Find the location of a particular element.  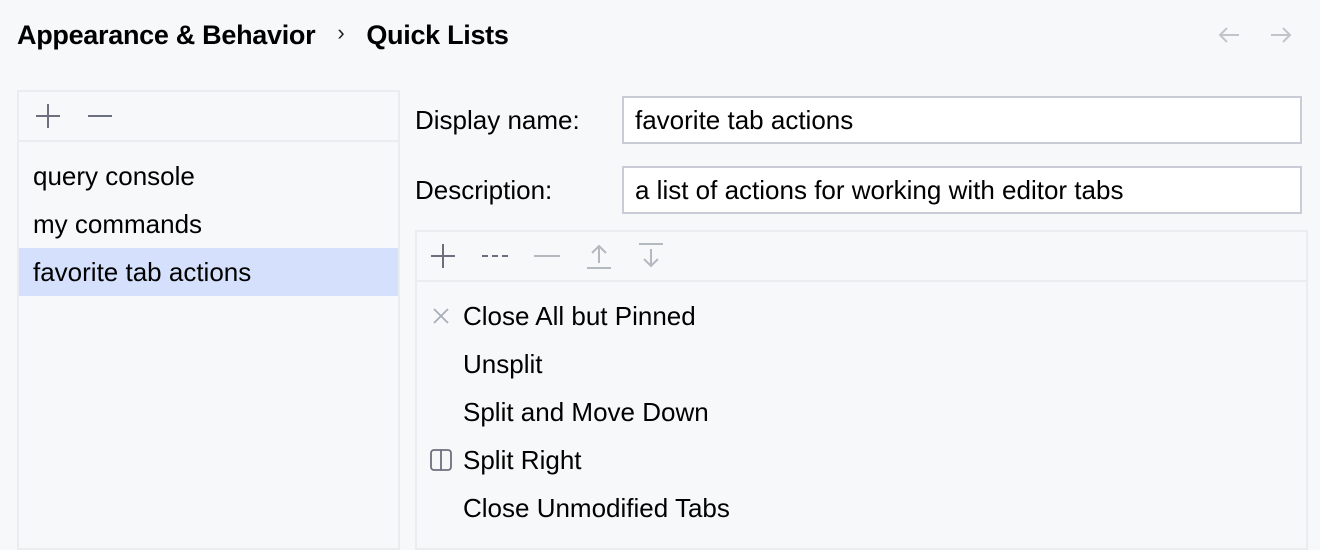

remove-quick-list-button is located at coordinates (100, 116).